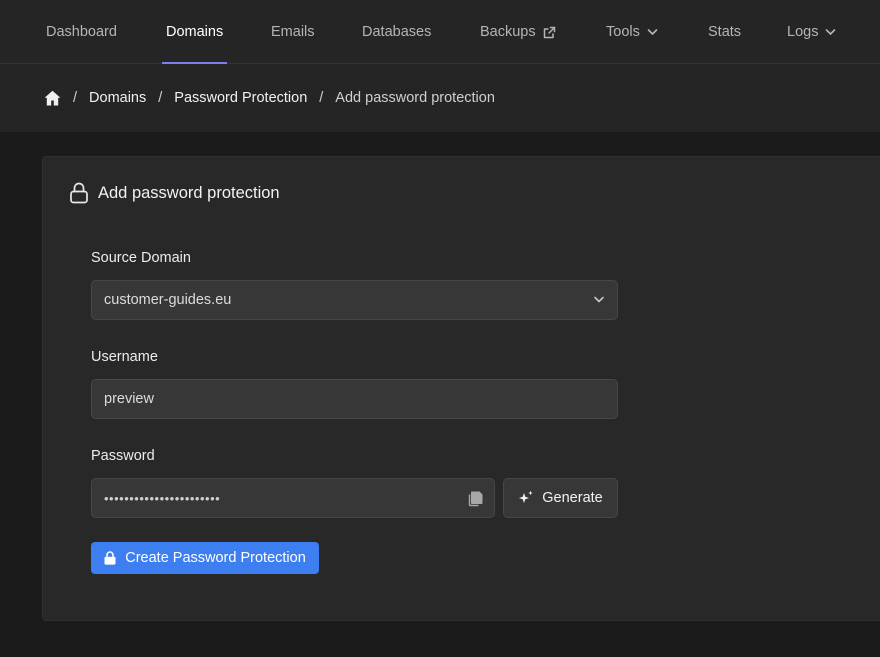 The height and width of the screenshot is (657, 880). What do you see at coordinates (293, 498) in the screenshot?
I see `password-field: •••••••••••••••••••••••` at bounding box center [293, 498].